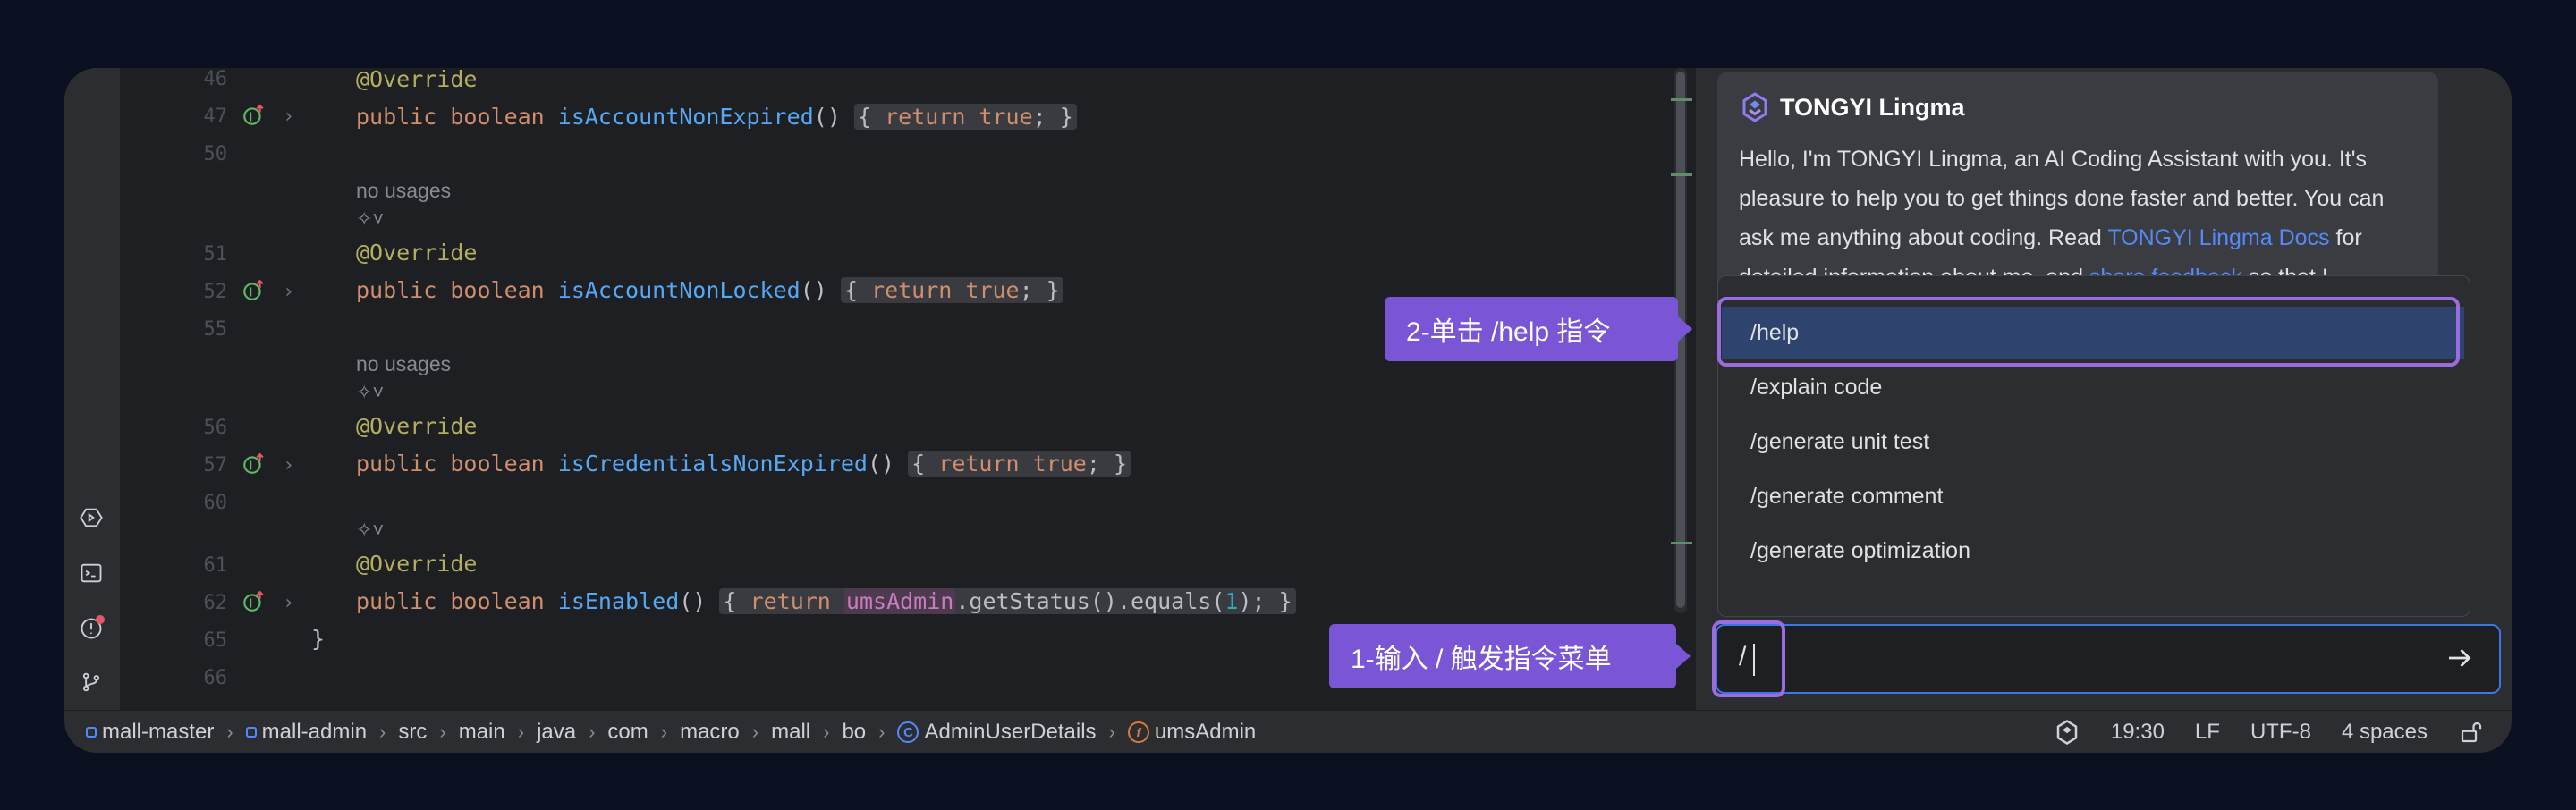 Image resolution: width=2576 pixels, height=810 pixels. What do you see at coordinates (215, 79) in the screenshot?
I see `line-number: 46` at bounding box center [215, 79].